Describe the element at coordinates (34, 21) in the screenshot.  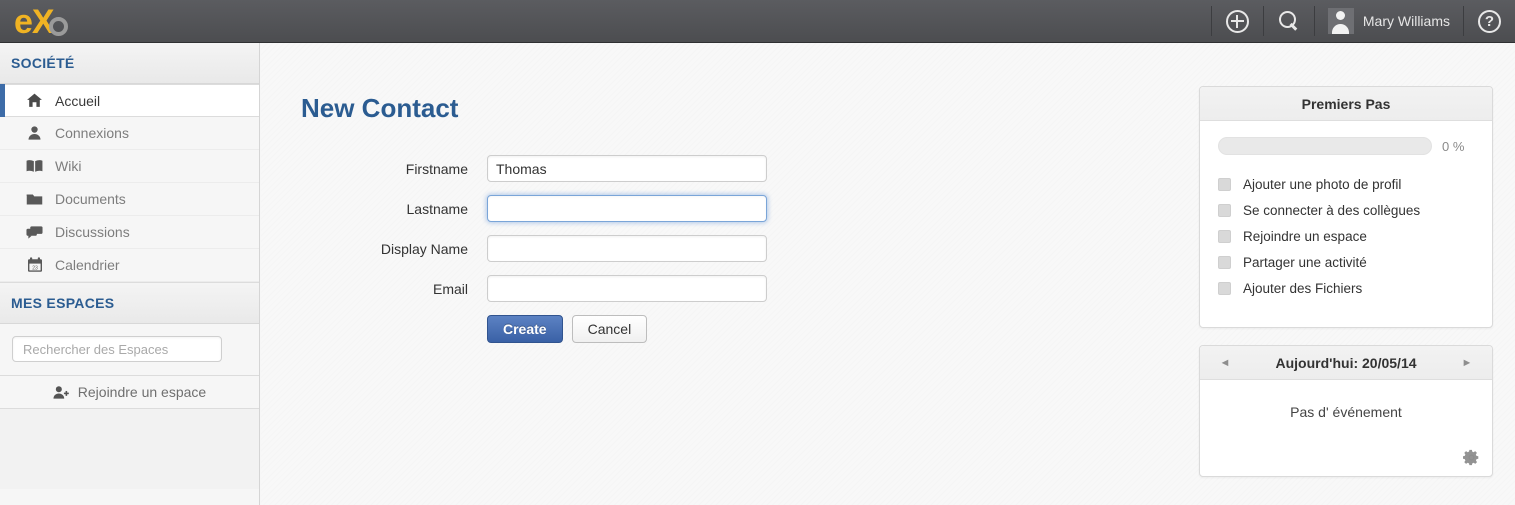
I see `logo-text: eX` at that location.